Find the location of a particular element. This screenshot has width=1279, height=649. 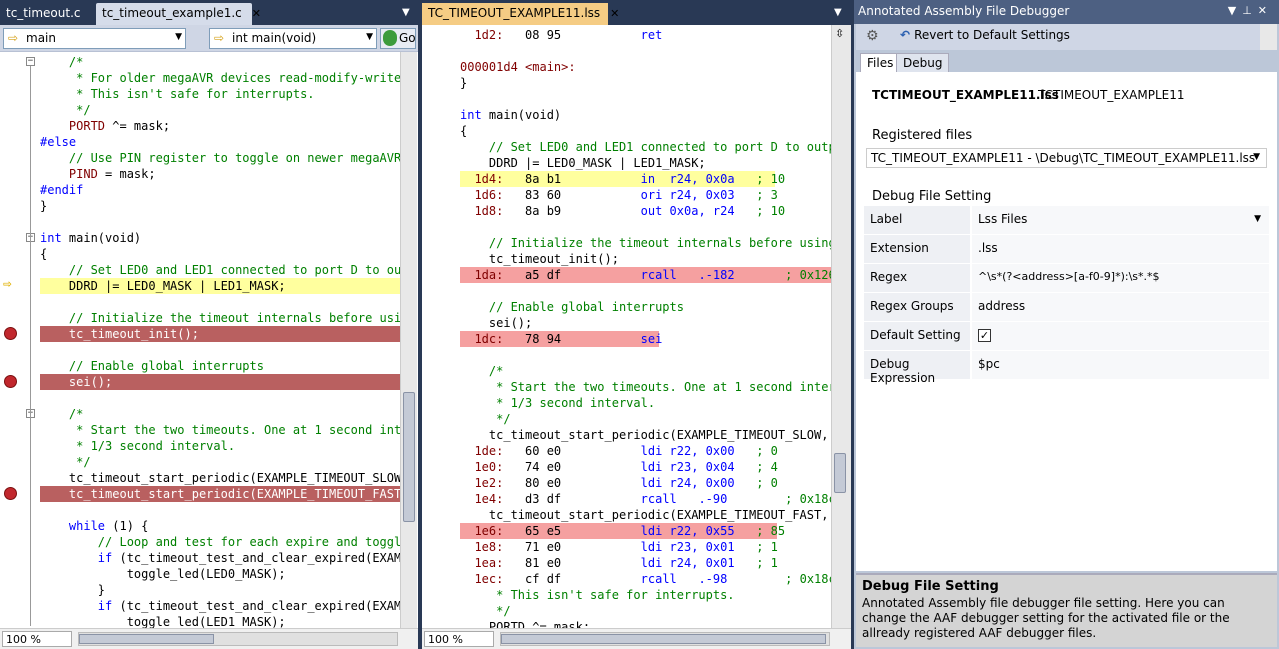

code-line: 1d8: 8a b9 out 0x0a, r24 ; 10 is located at coordinates (630, 211).